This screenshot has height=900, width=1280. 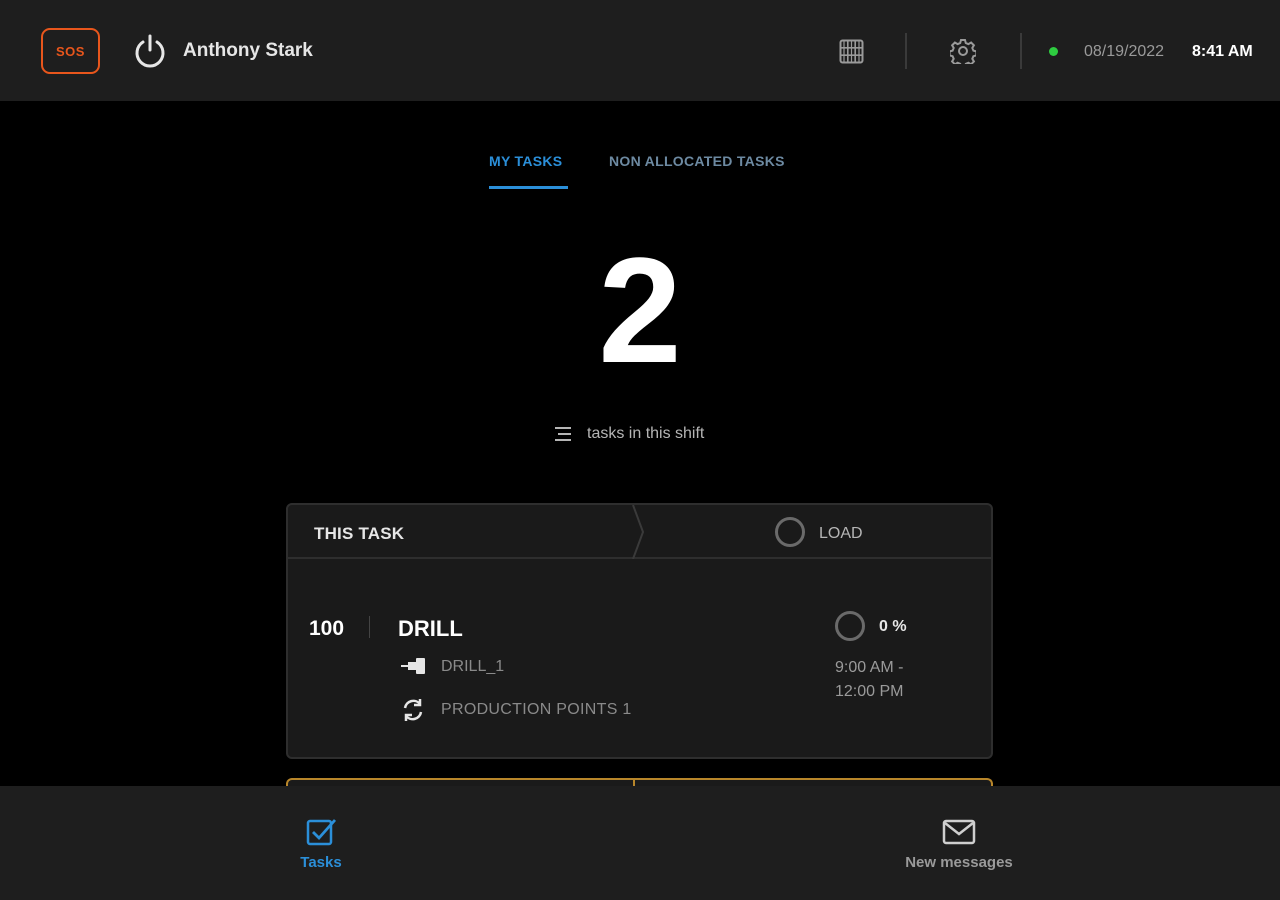 What do you see at coordinates (321, 832) in the screenshot?
I see `task-checkbox-icon` at bounding box center [321, 832].